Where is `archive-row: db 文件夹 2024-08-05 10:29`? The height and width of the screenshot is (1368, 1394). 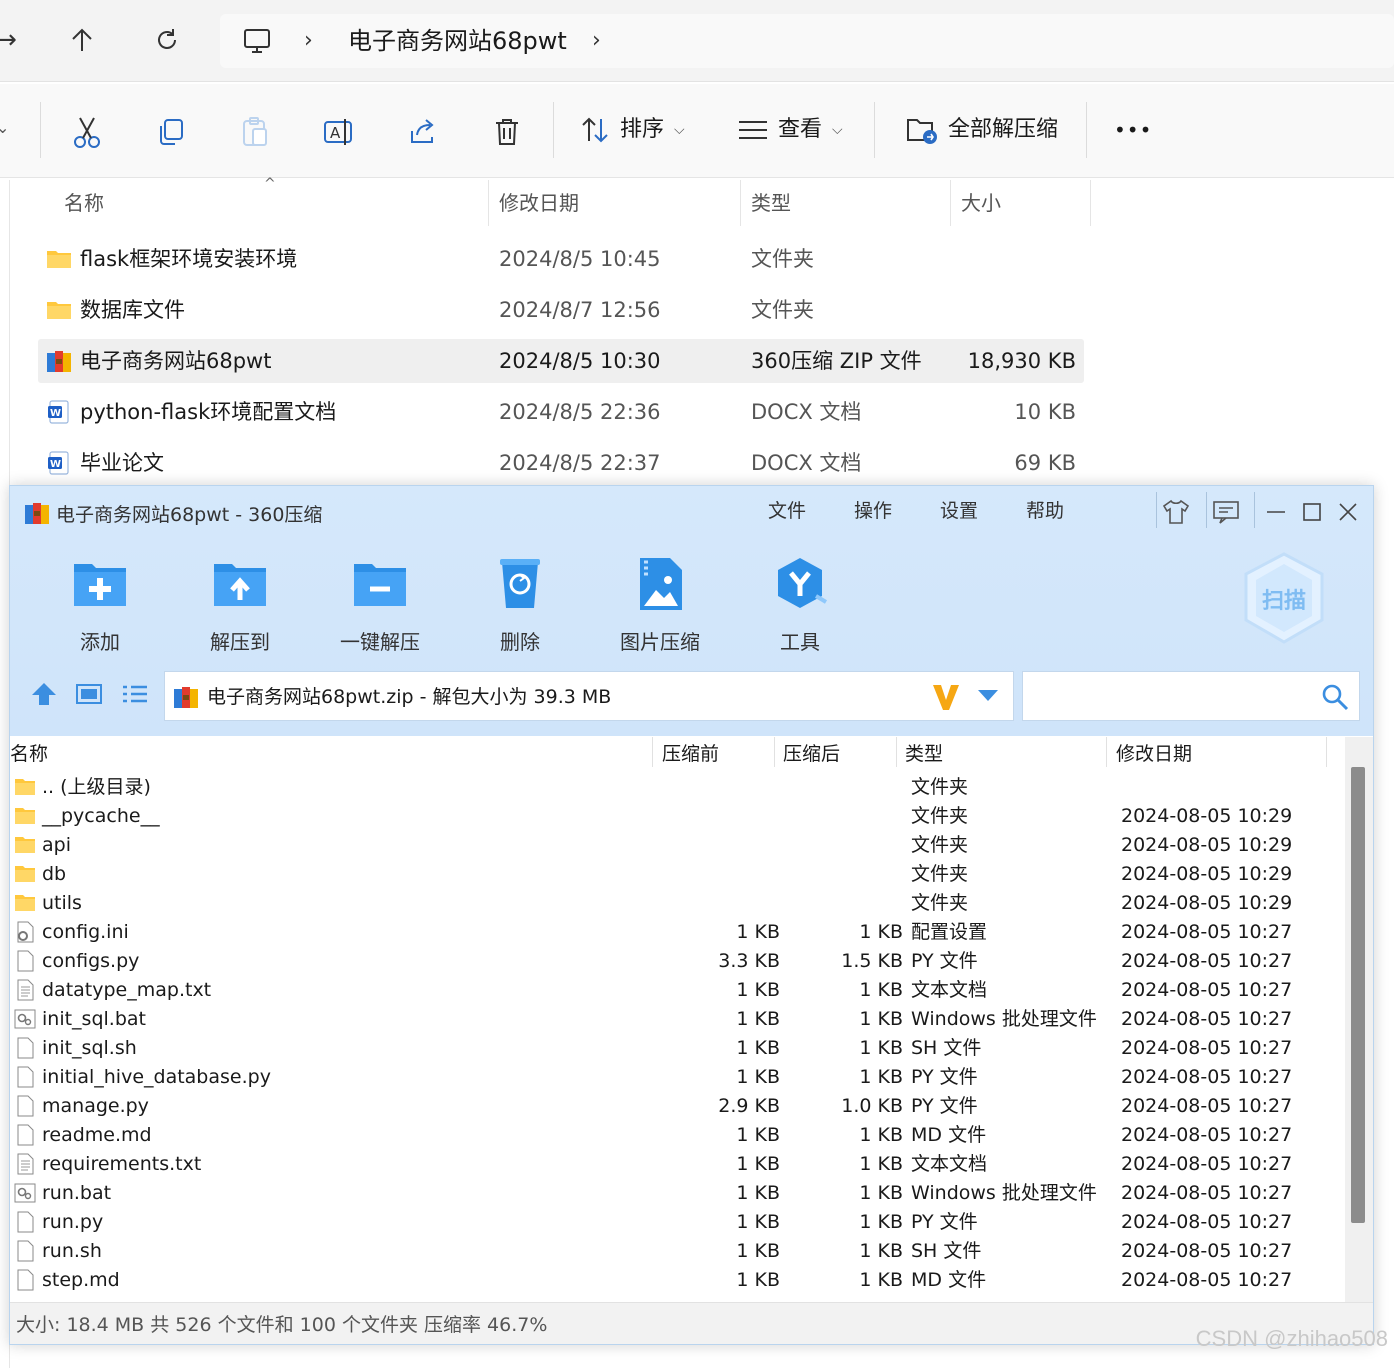 archive-row: db 文件夹 2024-08-05 10:29 is located at coordinates (677, 874).